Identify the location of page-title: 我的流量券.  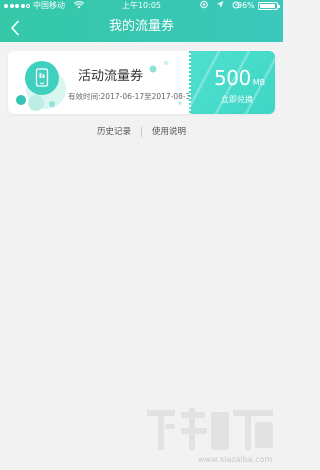
(141, 26).